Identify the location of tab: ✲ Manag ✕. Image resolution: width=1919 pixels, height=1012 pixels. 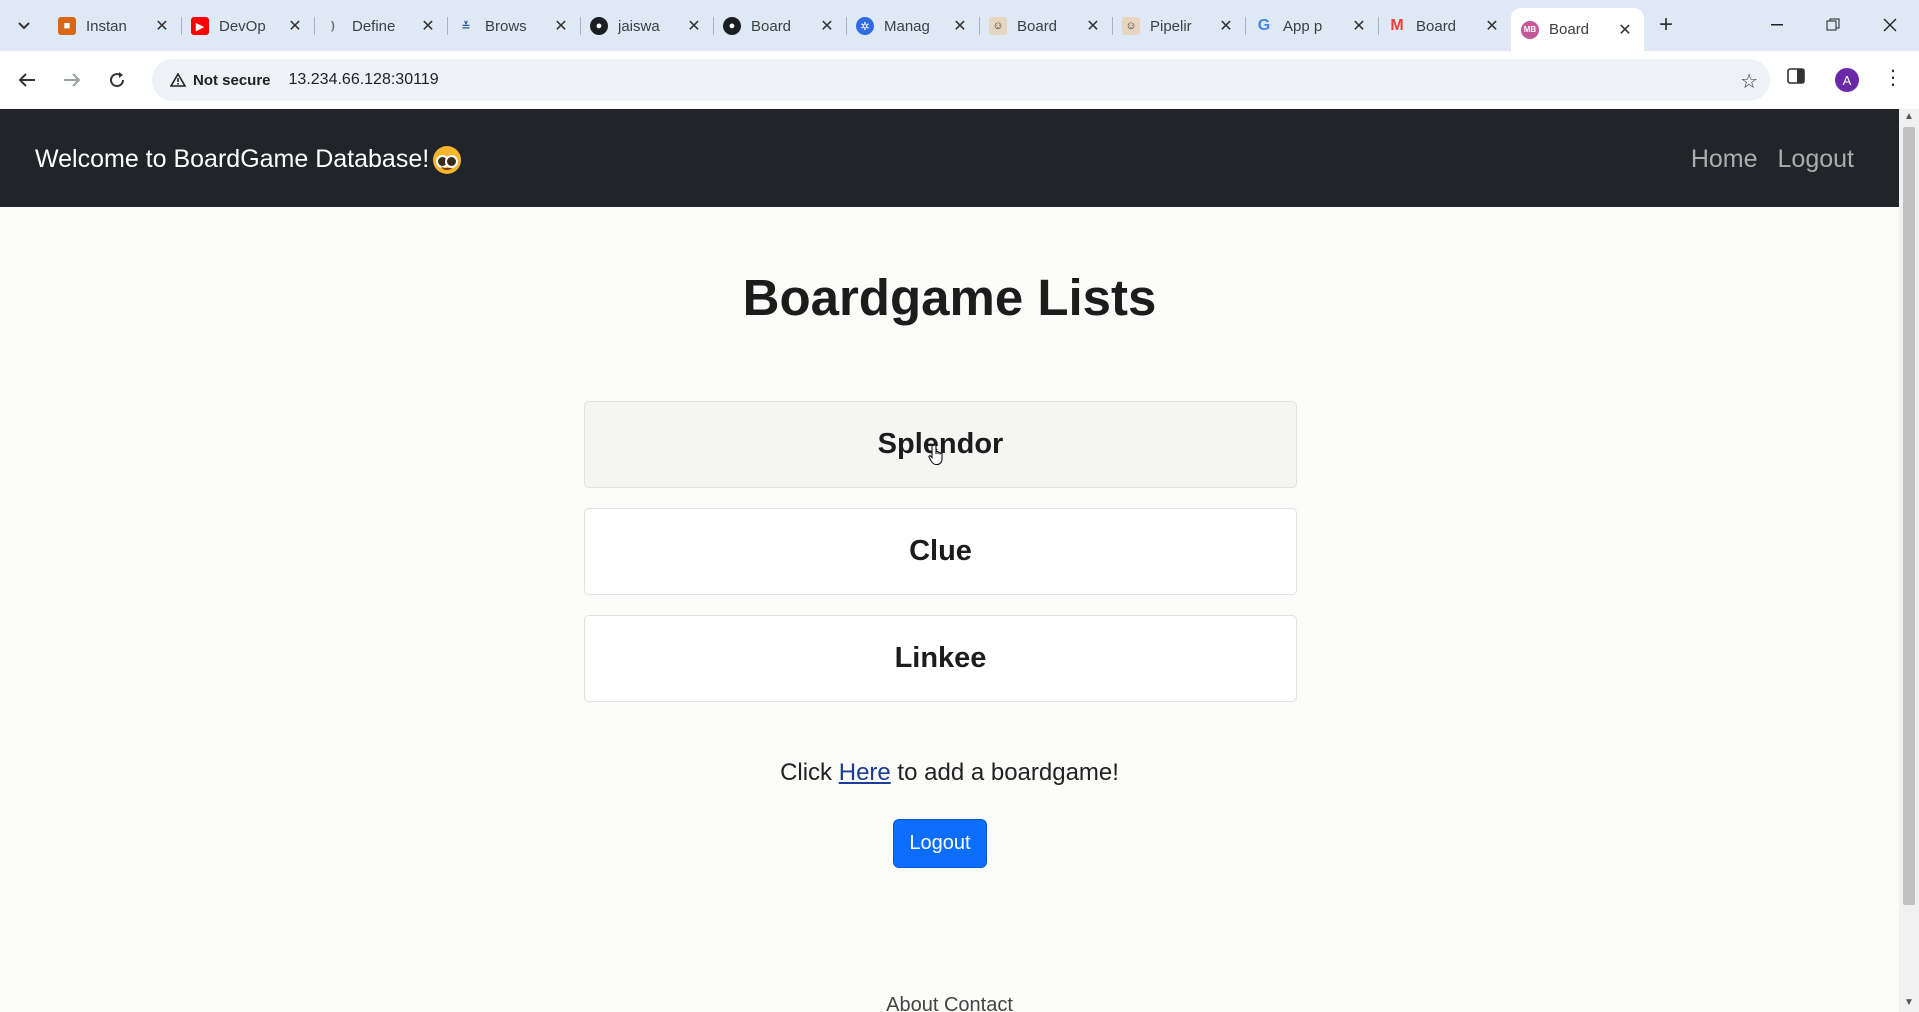
(912, 26).